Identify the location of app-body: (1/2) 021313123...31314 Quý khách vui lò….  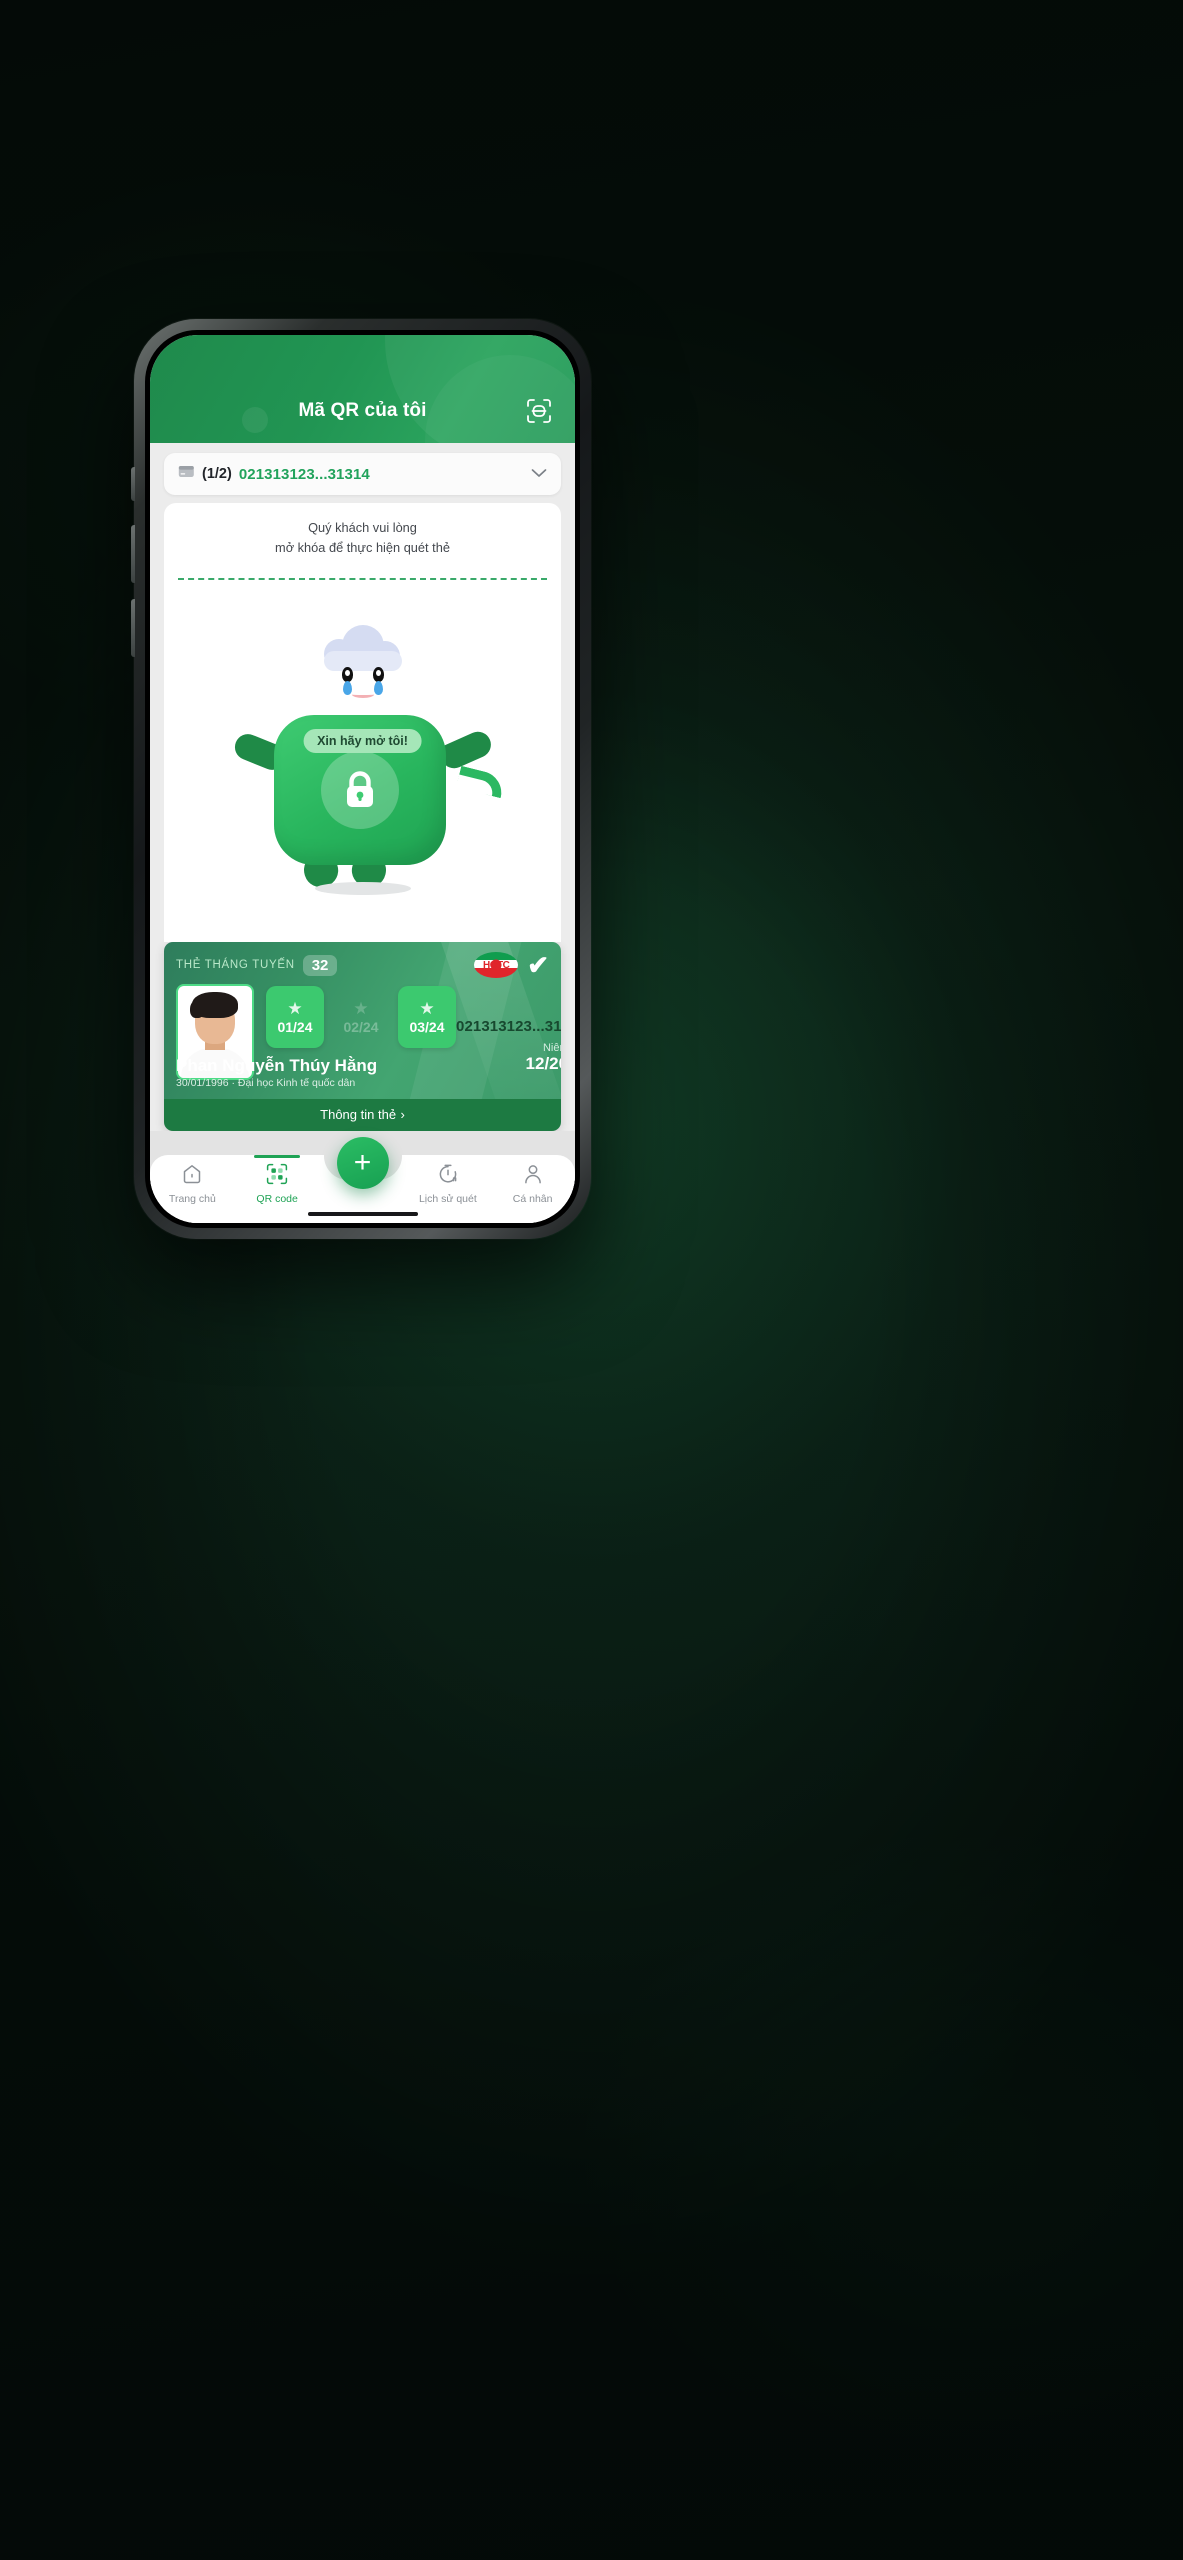
(362, 833).